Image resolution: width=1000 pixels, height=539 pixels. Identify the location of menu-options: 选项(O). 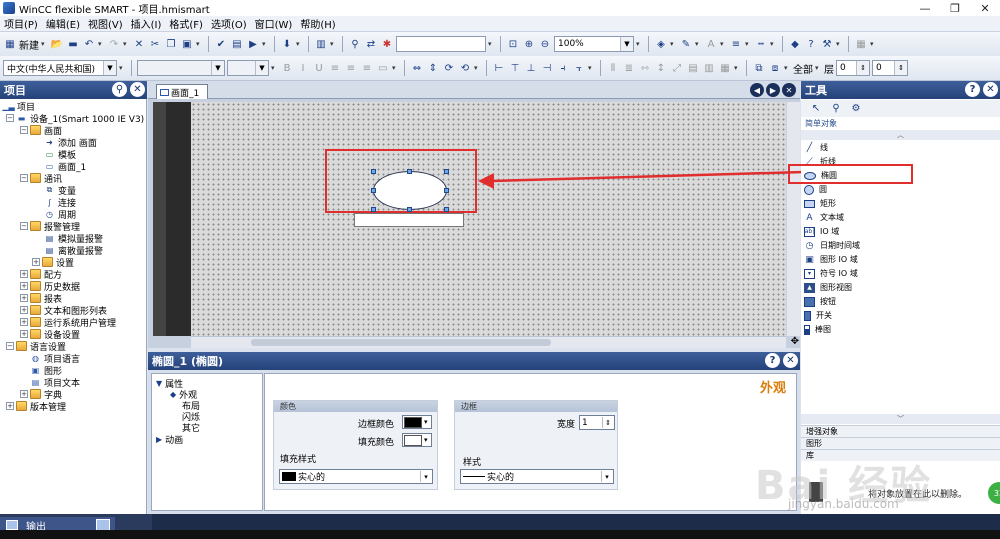
(229, 23).